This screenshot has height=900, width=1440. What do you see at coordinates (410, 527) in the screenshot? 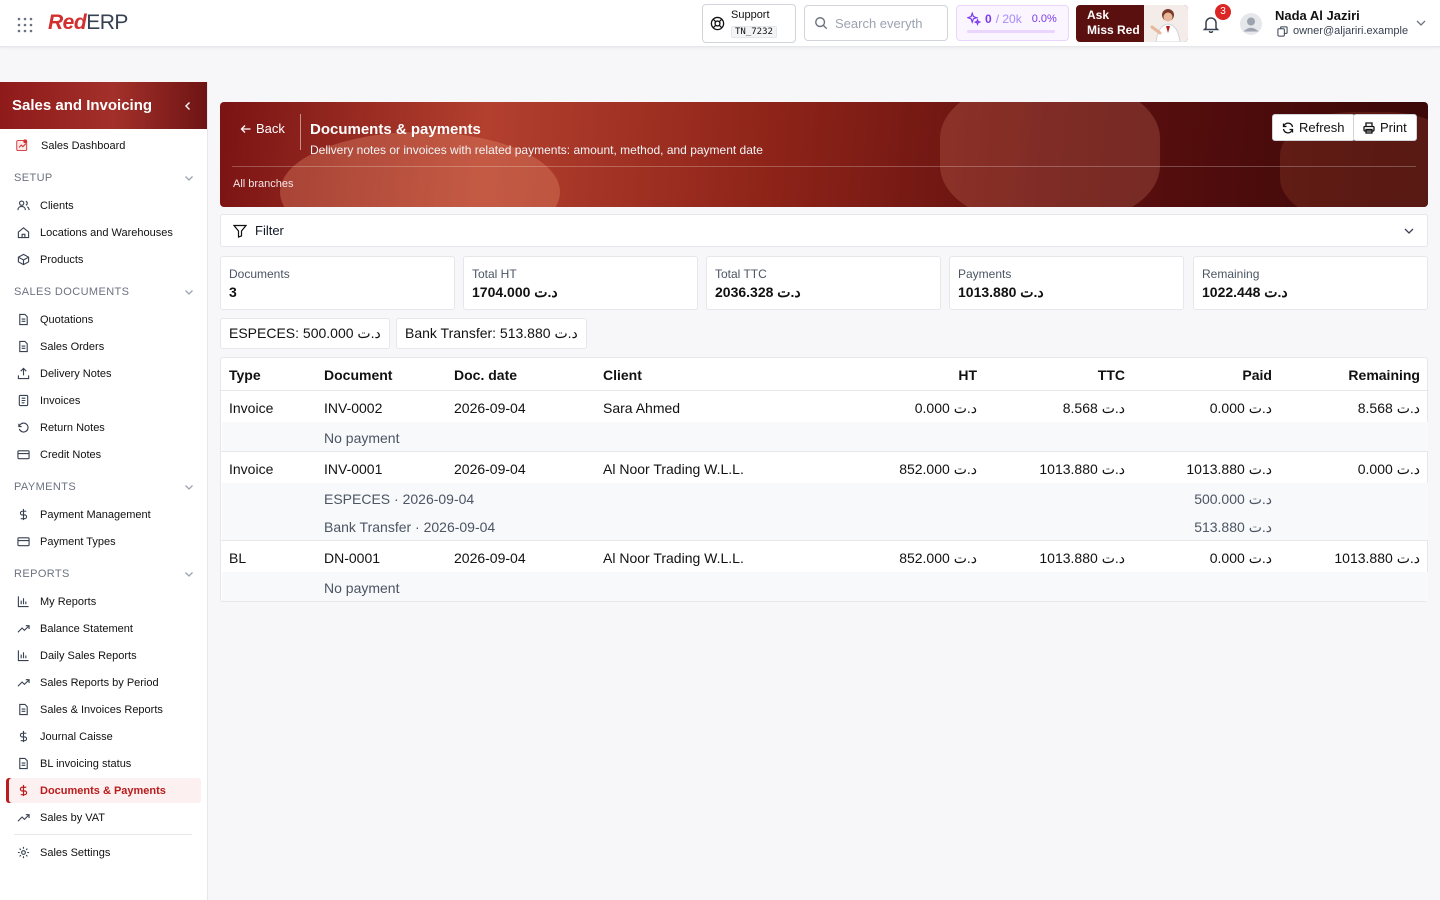
I see `payment-line-label: Bank Transfer · 2026-09-04` at bounding box center [410, 527].